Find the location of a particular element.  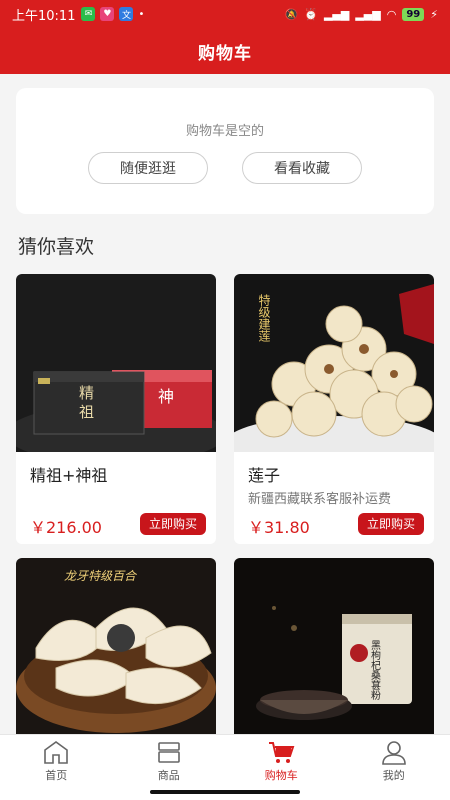

home-indicator is located at coordinates (225, 792).